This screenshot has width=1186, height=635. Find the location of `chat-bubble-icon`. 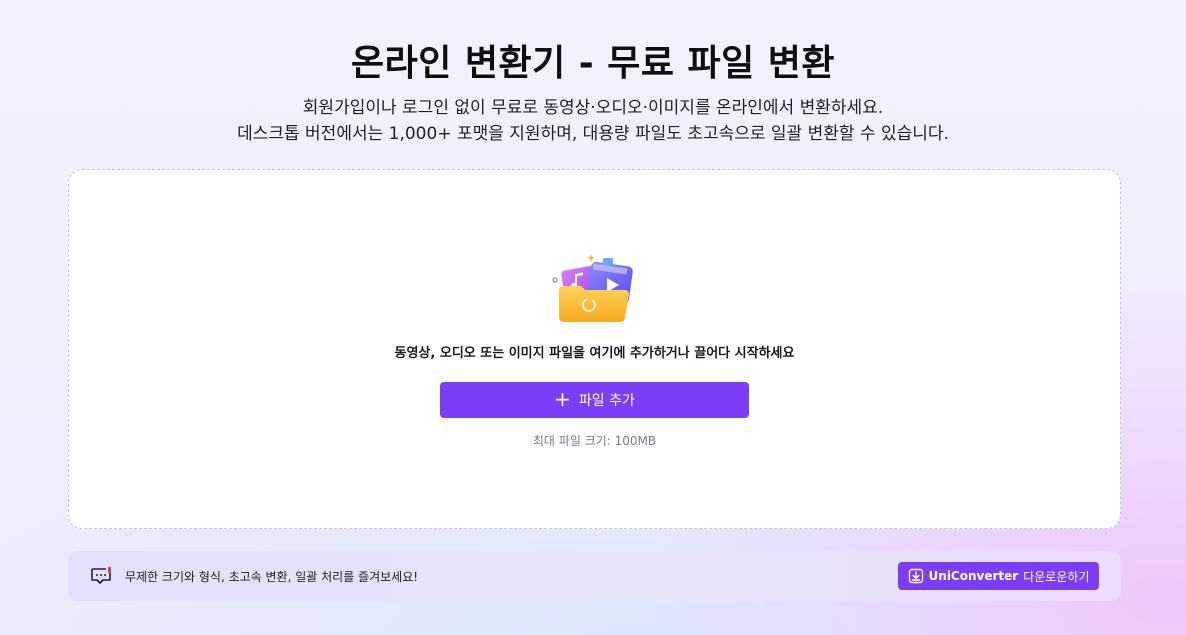

chat-bubble-icon is located at coordinates (101, 575).